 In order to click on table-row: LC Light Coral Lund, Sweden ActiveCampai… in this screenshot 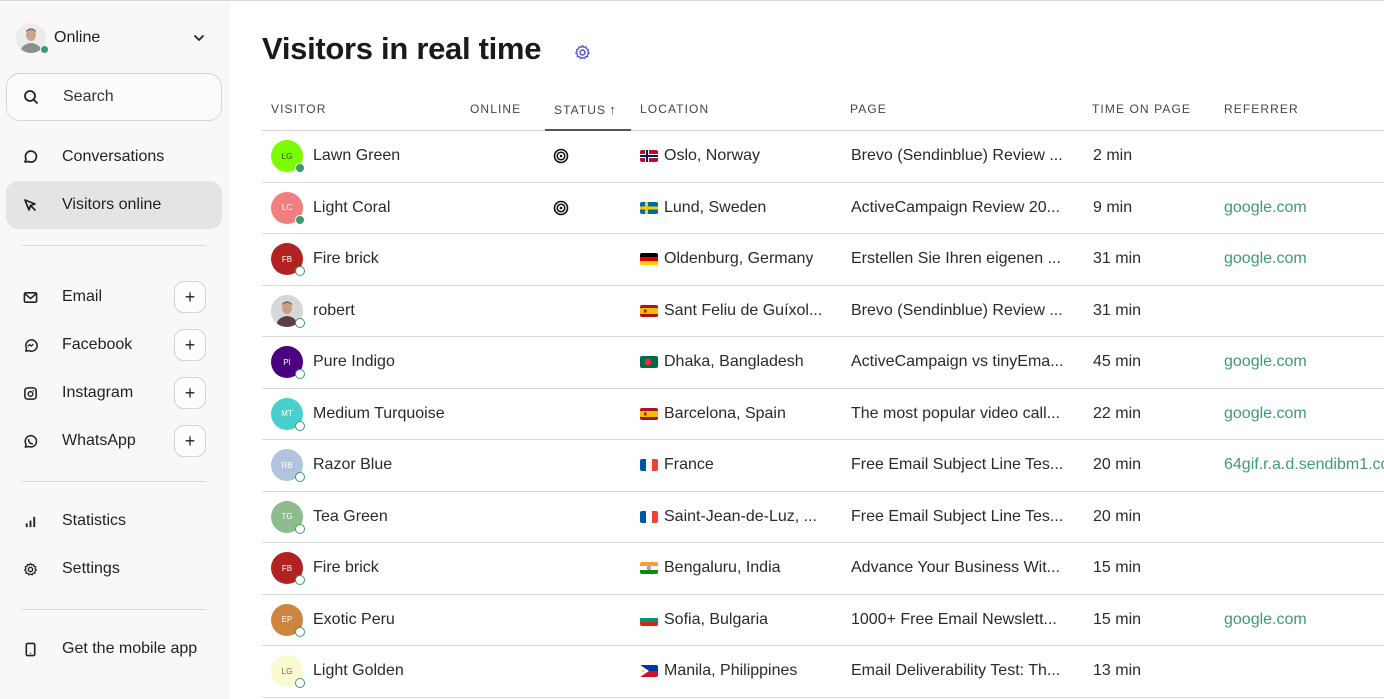, I will do `click(823, 208)`.